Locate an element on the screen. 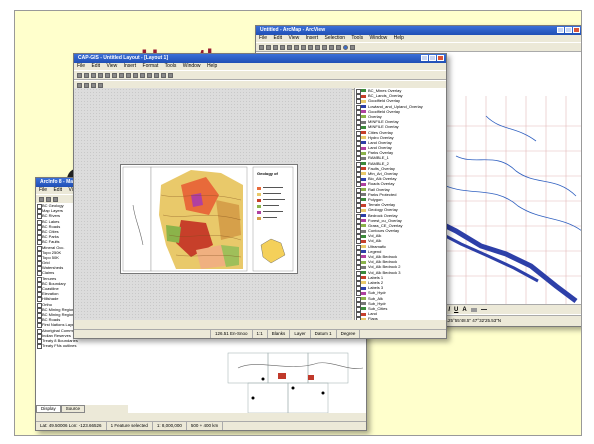 This screenshot has height=444, width=594. arcview-titlebar: Untitled - ArcMap - ArcView is located at coordinates (418, 30).